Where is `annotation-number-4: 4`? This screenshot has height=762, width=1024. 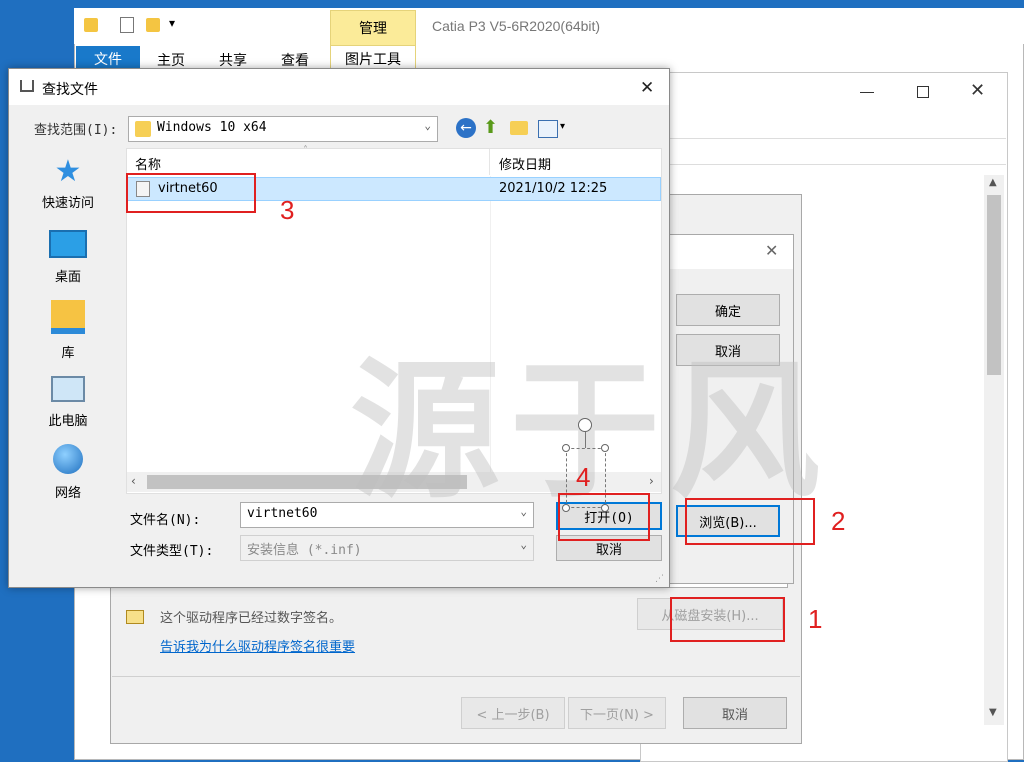 annotation-number-4: 4 is located at coordinates (583, 477).